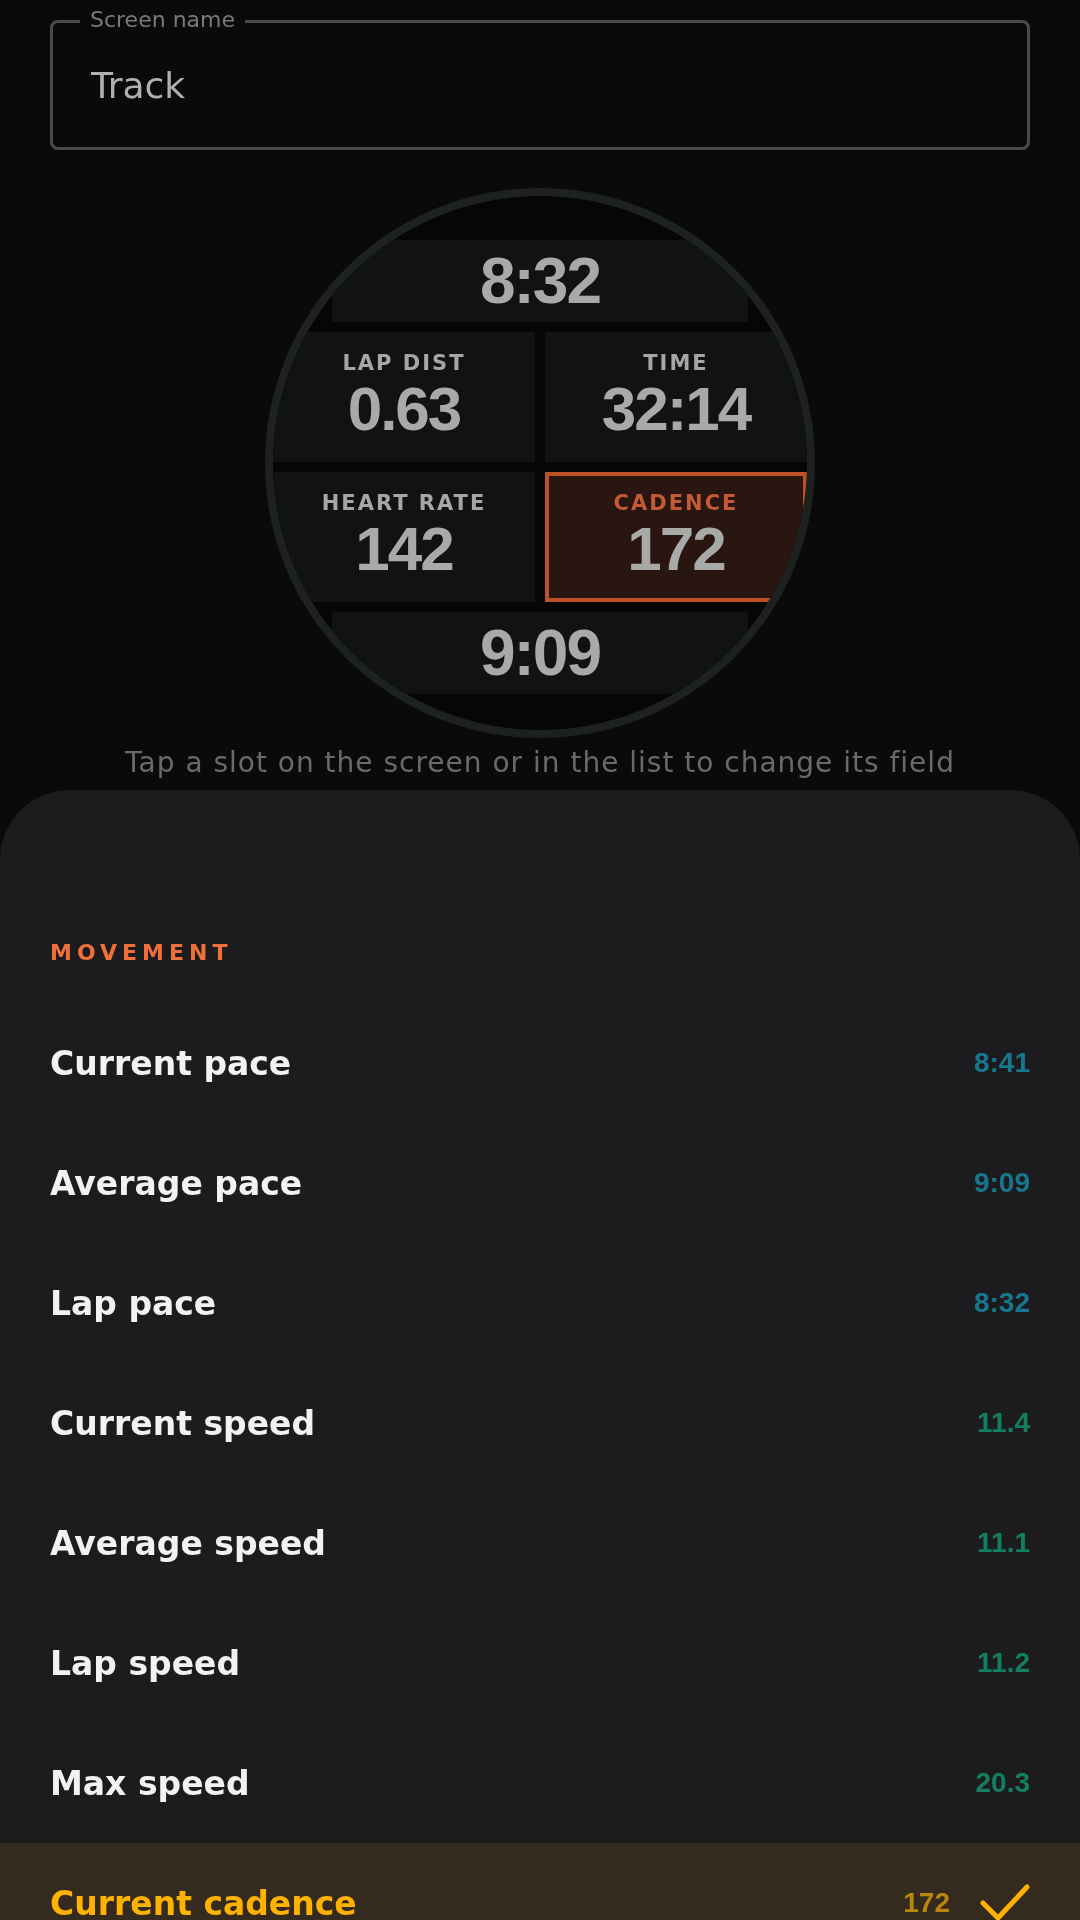 This screenshot has height=1920, width=1080. Describe the element at coordinates (540, 762) in the screenshot. I see `hint-text: Tap a slot on the screen or in the list to change its field` at that location.